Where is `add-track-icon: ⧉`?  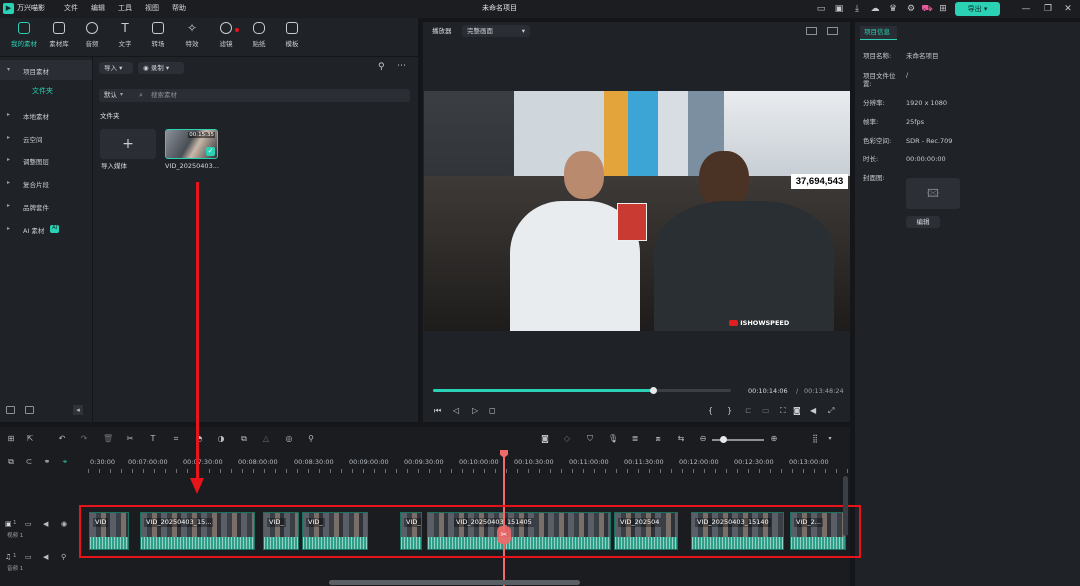 add-track-icon: ⧉ is located at coordinates (11, 462).